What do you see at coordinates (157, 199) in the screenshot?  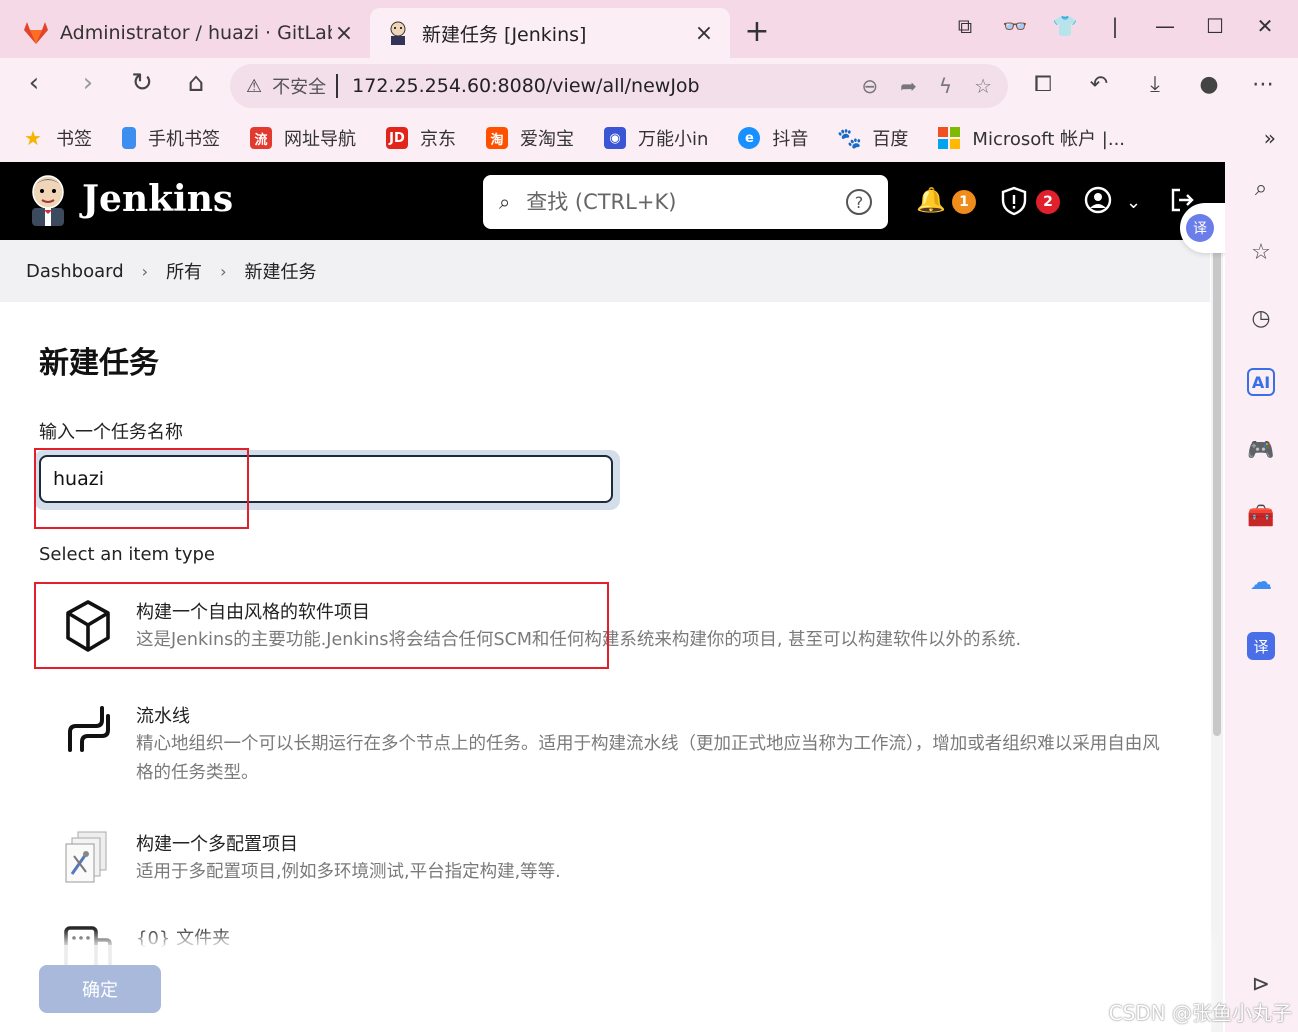 I see `jenkins-brand-title: Jenkins` at bounding box center [157, 199].